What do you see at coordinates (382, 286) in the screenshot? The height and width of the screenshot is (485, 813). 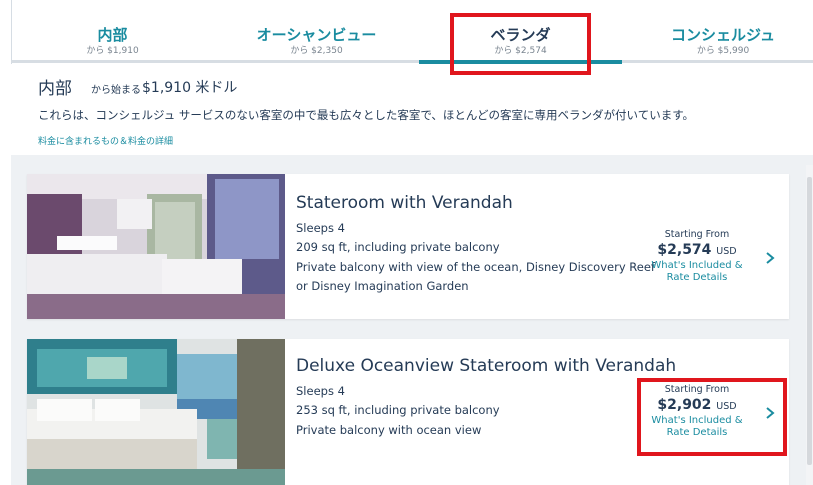 I see `room-view-cont: or Disney Imagination Garden` at bounding box center [382, 286].